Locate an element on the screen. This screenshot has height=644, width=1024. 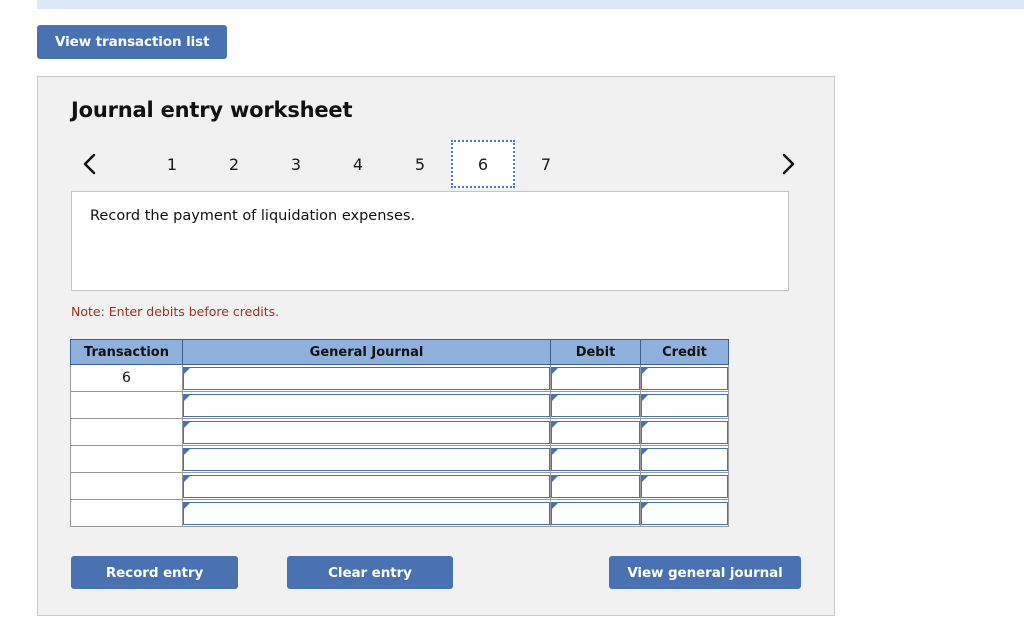
debits-before-credits-note: Note: Enter debits before credits. is located at coordinates (175, 311).